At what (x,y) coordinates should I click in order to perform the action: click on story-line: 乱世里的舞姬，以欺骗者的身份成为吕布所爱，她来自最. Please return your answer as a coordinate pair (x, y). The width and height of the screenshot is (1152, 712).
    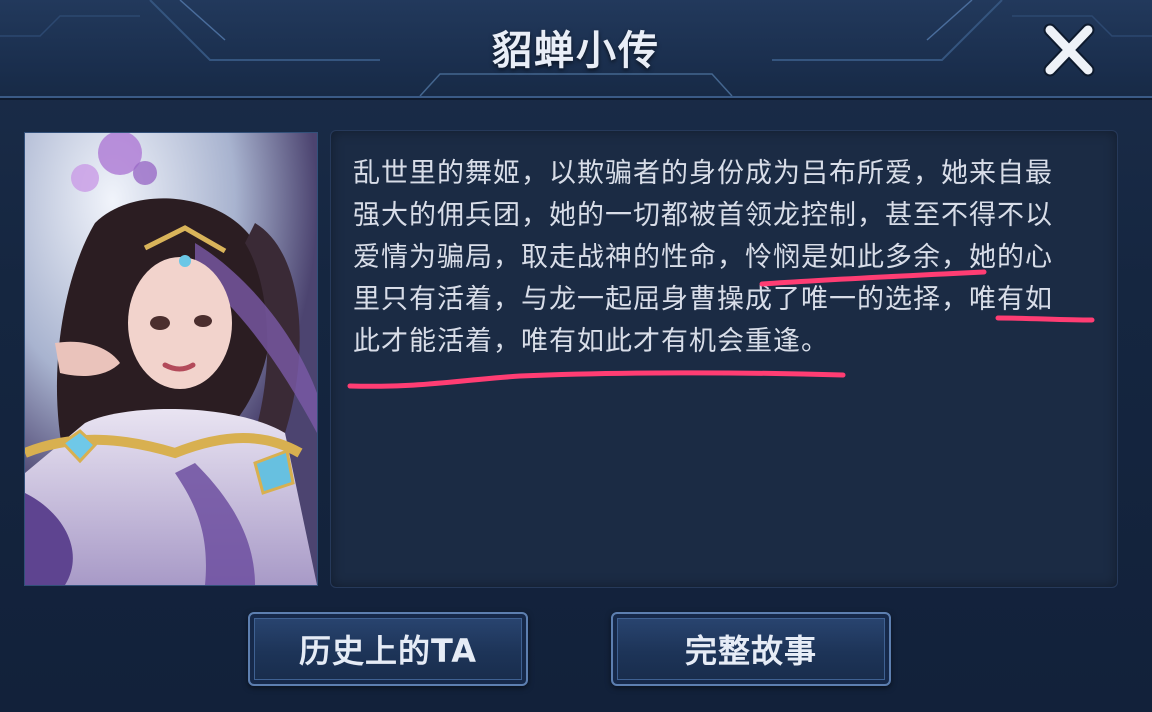
    Looking at the image, I should click on (703, 173).